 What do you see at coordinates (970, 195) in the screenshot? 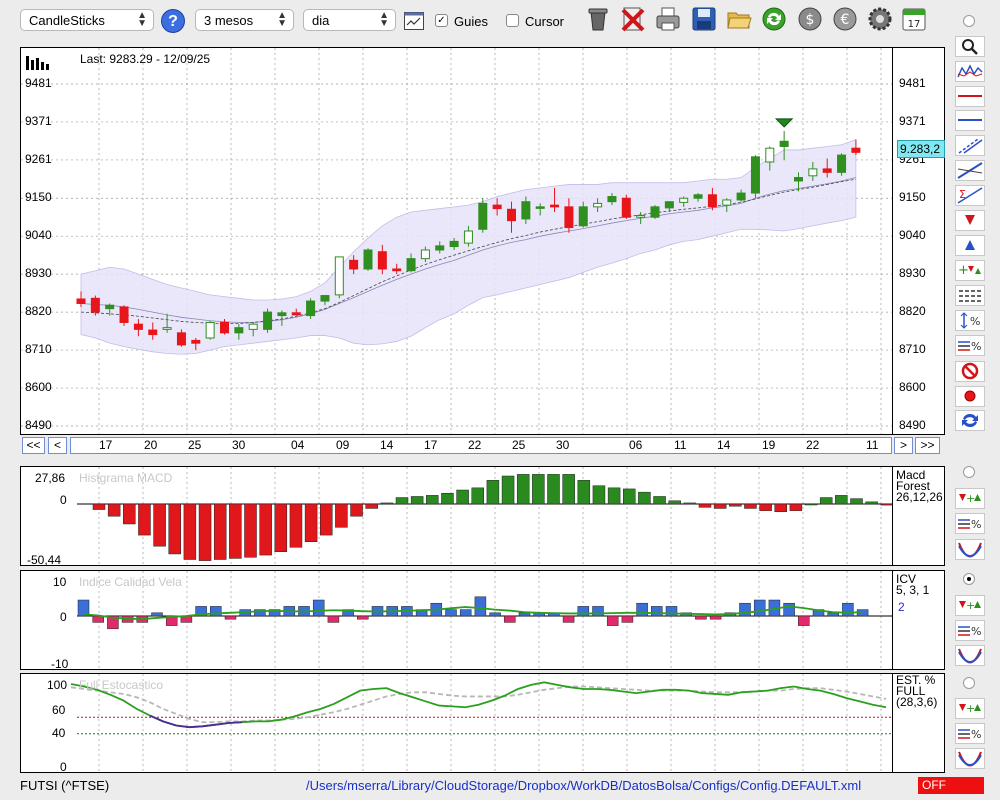
I see `fibonacci-tool-button: Σ` at bounding box center [970, 195].